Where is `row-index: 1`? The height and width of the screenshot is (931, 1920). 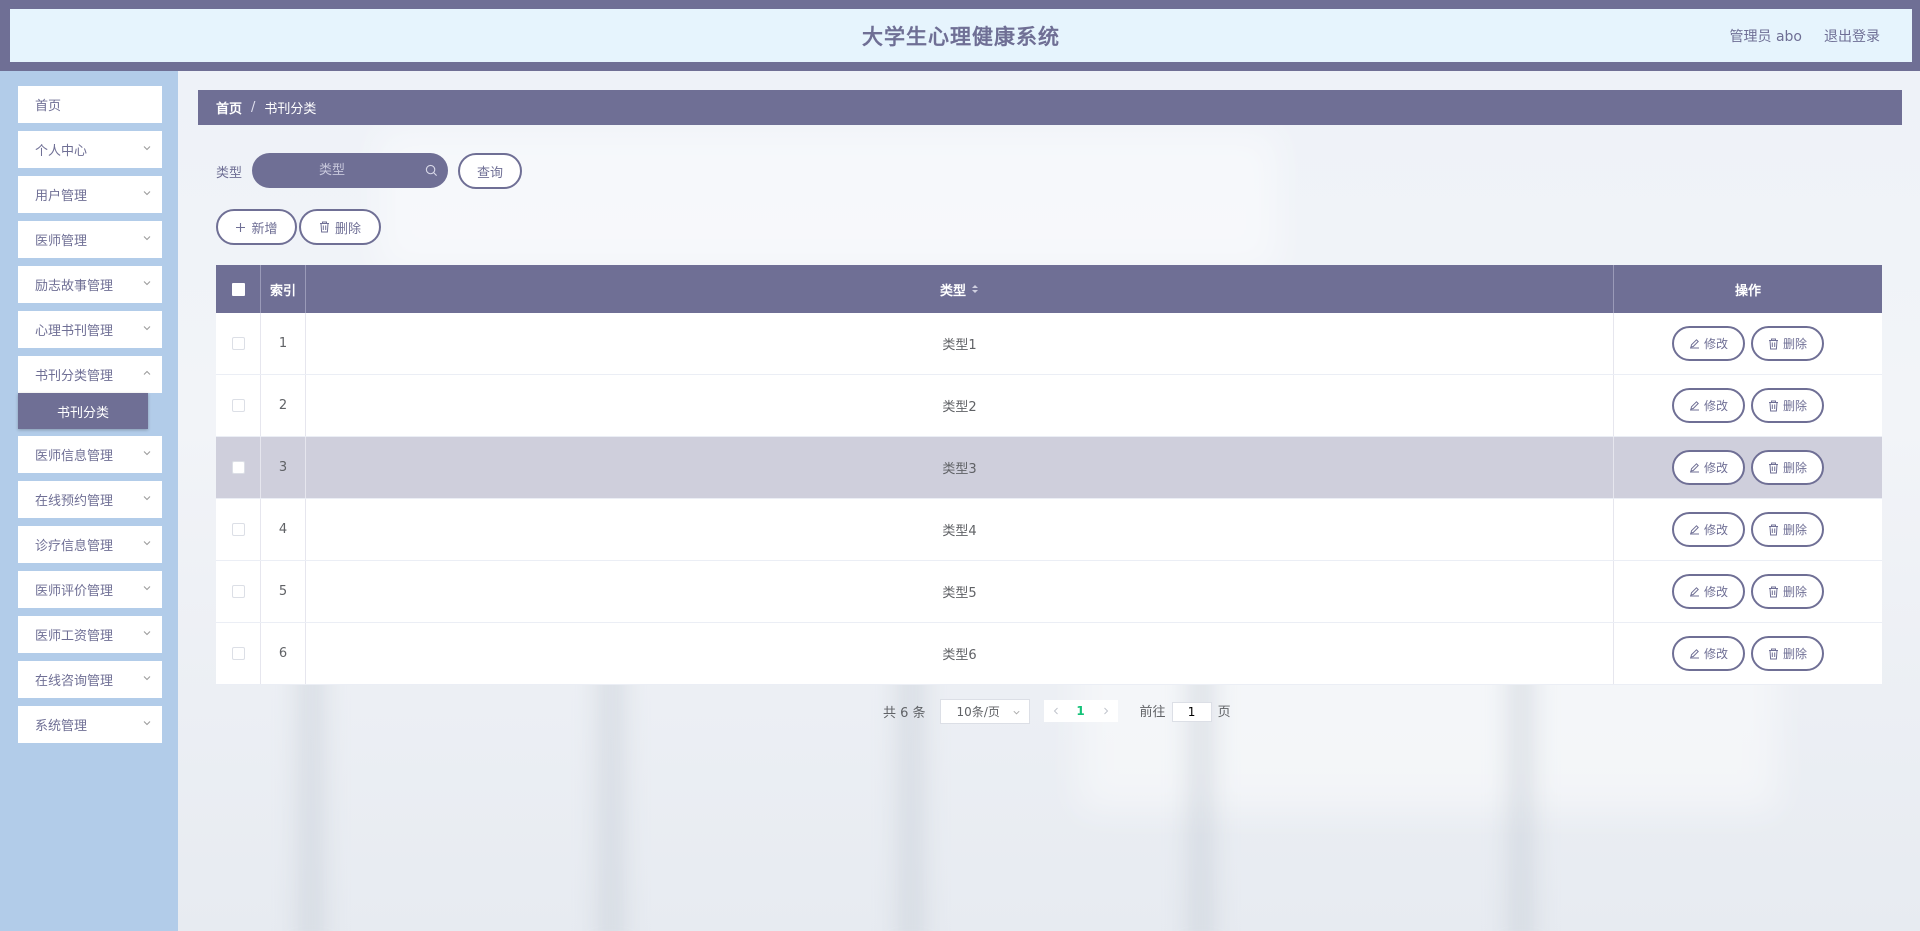 row-index: 1 is located at coordinates (283, 343).